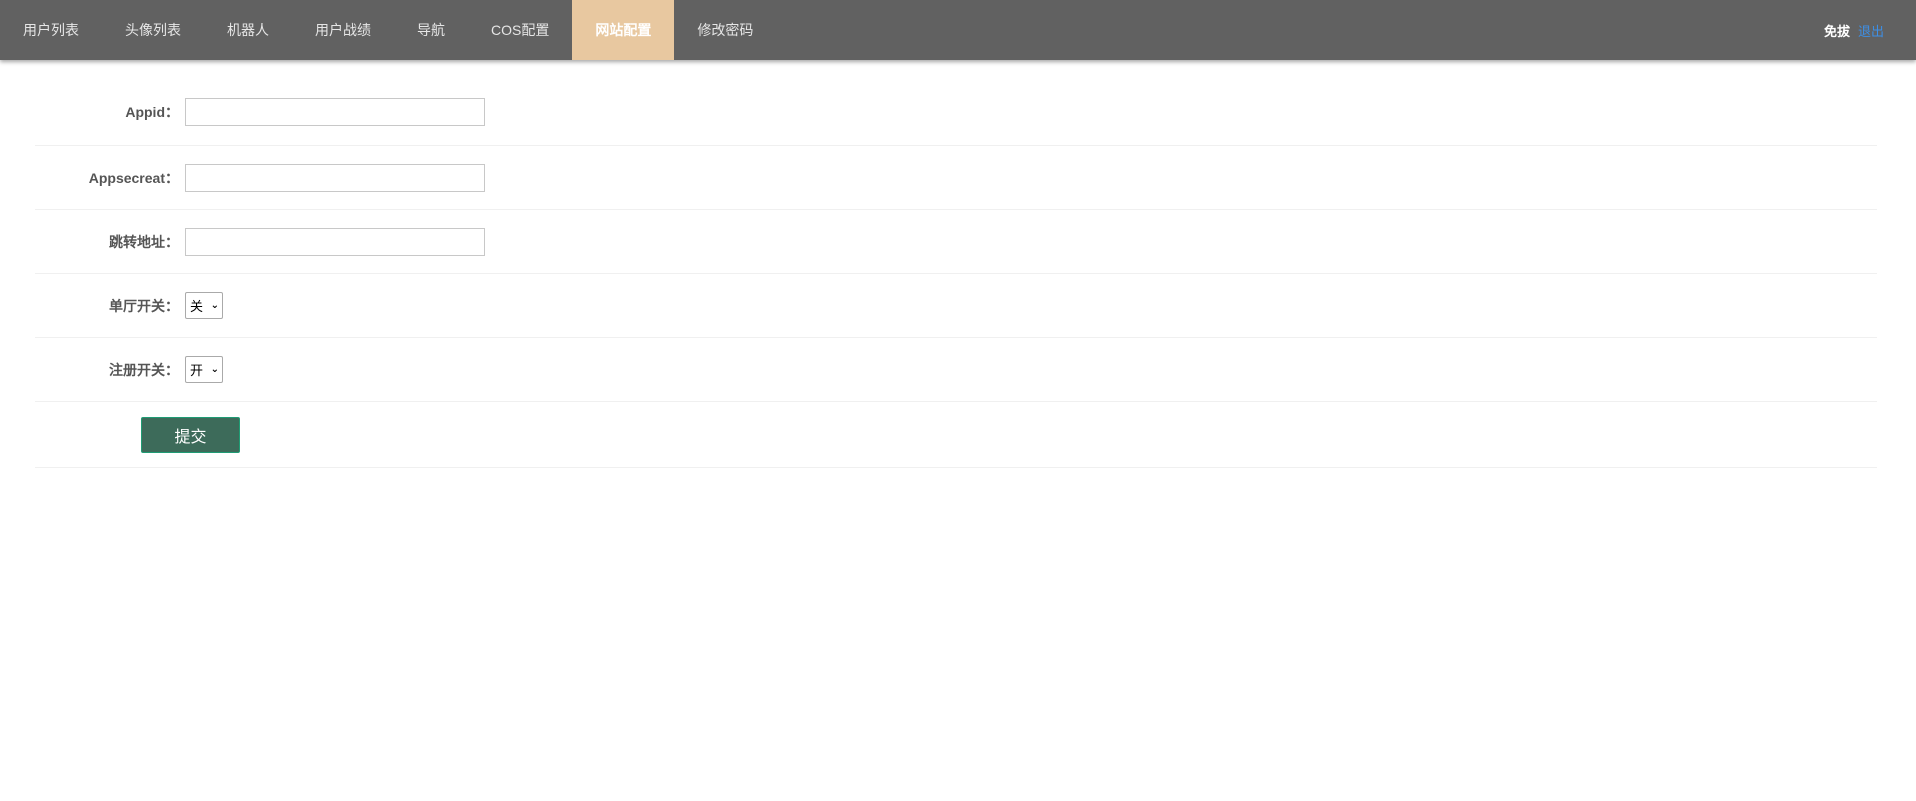 Image resolution: width=1916 pixels, height=801 pixels. What do you see at coordinates (153, 30) in the screenshot?
I see `nav-item-avatar-list: 头像列表` at bounding box center [153, 30].